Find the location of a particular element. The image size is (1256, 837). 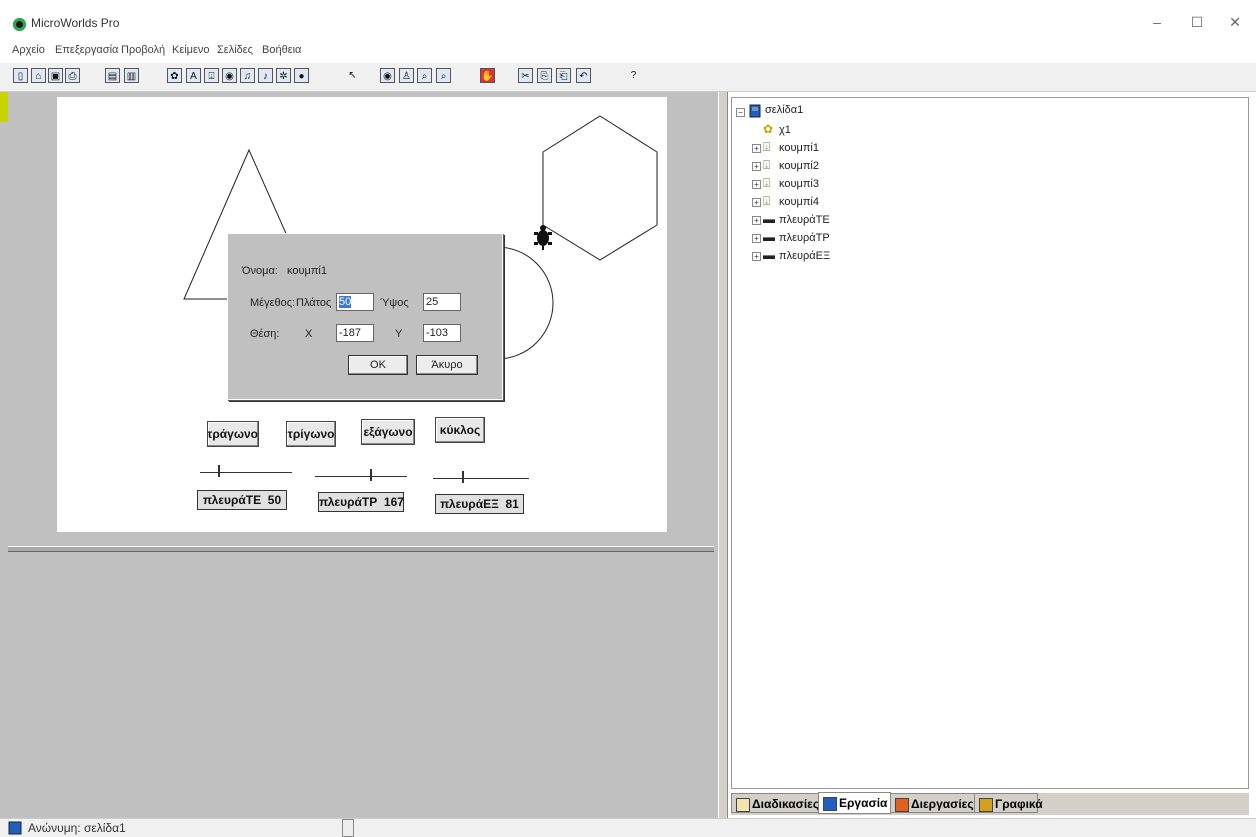

slider-track is located at coordinates (246, 472).